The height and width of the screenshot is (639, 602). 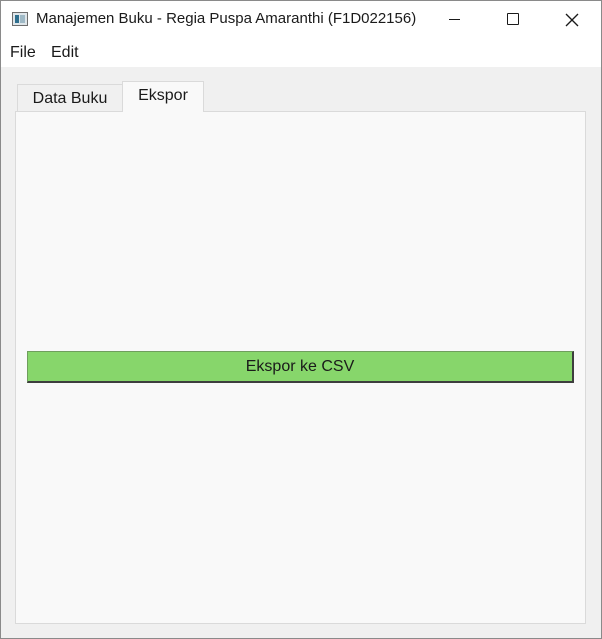 I want to click on menu-edit: Edit, so click(x=65, y=53).